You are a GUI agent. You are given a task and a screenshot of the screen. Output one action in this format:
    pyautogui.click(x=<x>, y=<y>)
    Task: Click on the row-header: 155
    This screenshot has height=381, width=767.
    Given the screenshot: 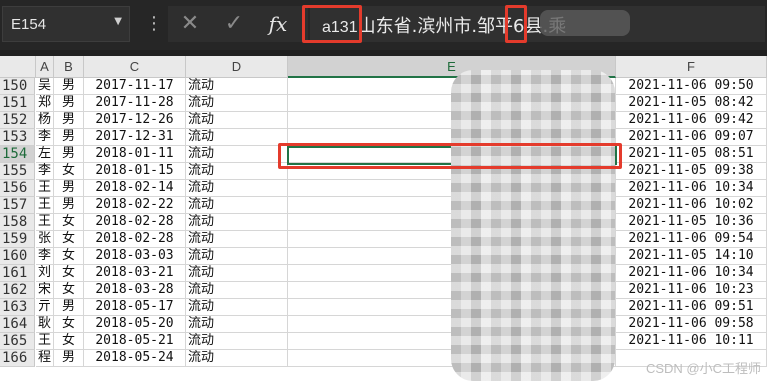 What is the action you would take?
    pyautogui.click(x=17, y=171)
    